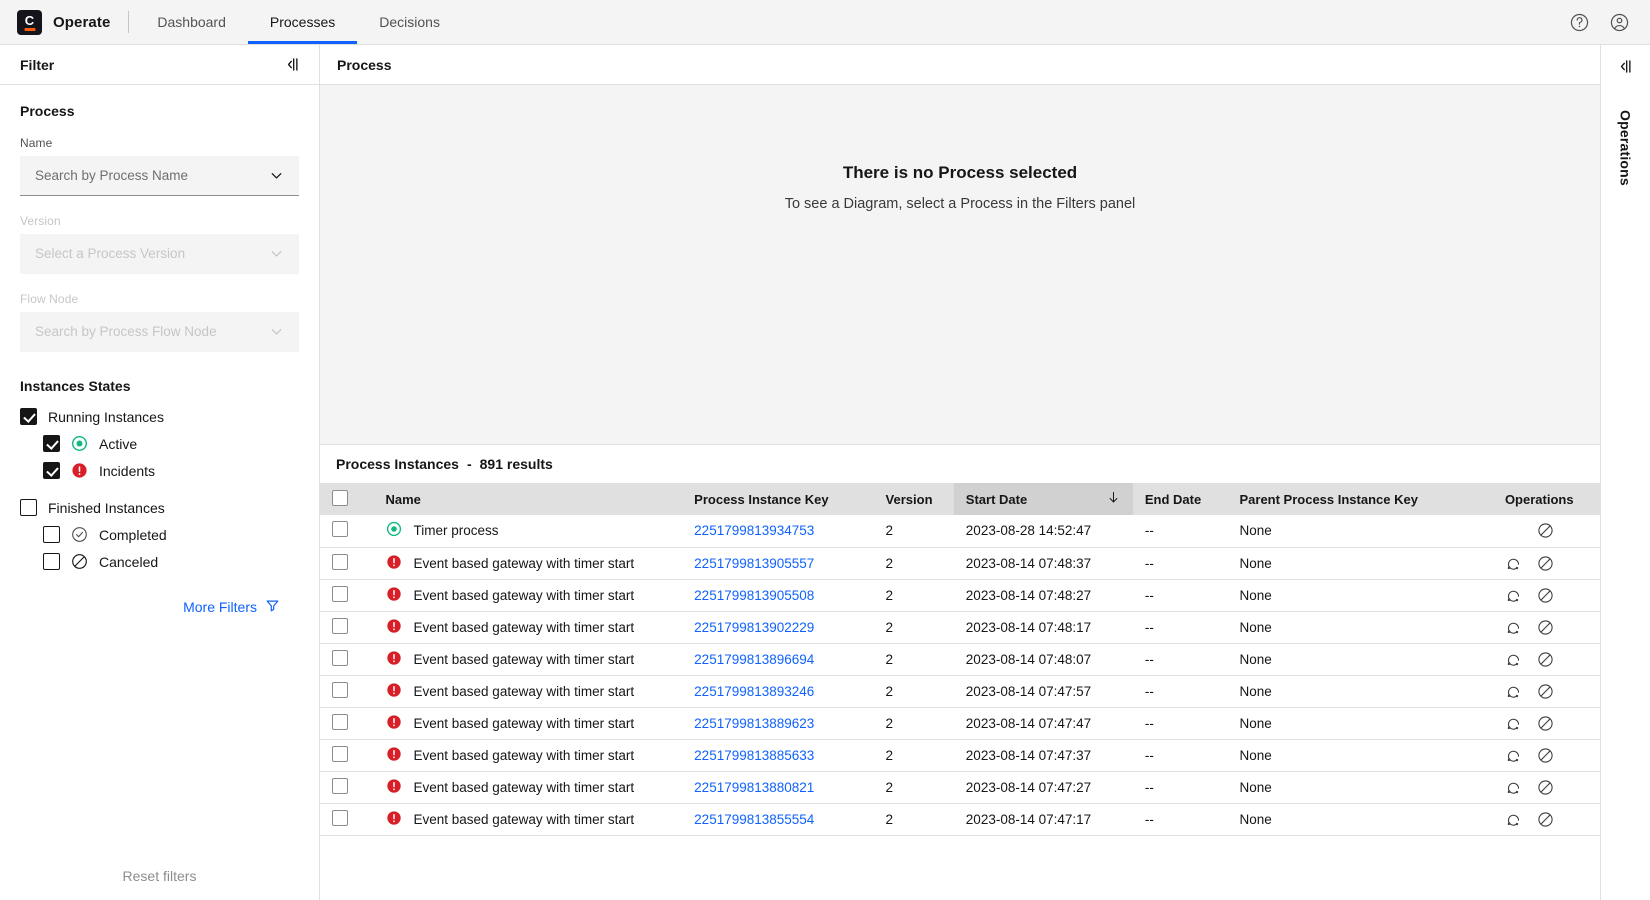  Describe the element at coordinates (1625, 66) in the screenshot. I see `expand-panel-icon` at that location.